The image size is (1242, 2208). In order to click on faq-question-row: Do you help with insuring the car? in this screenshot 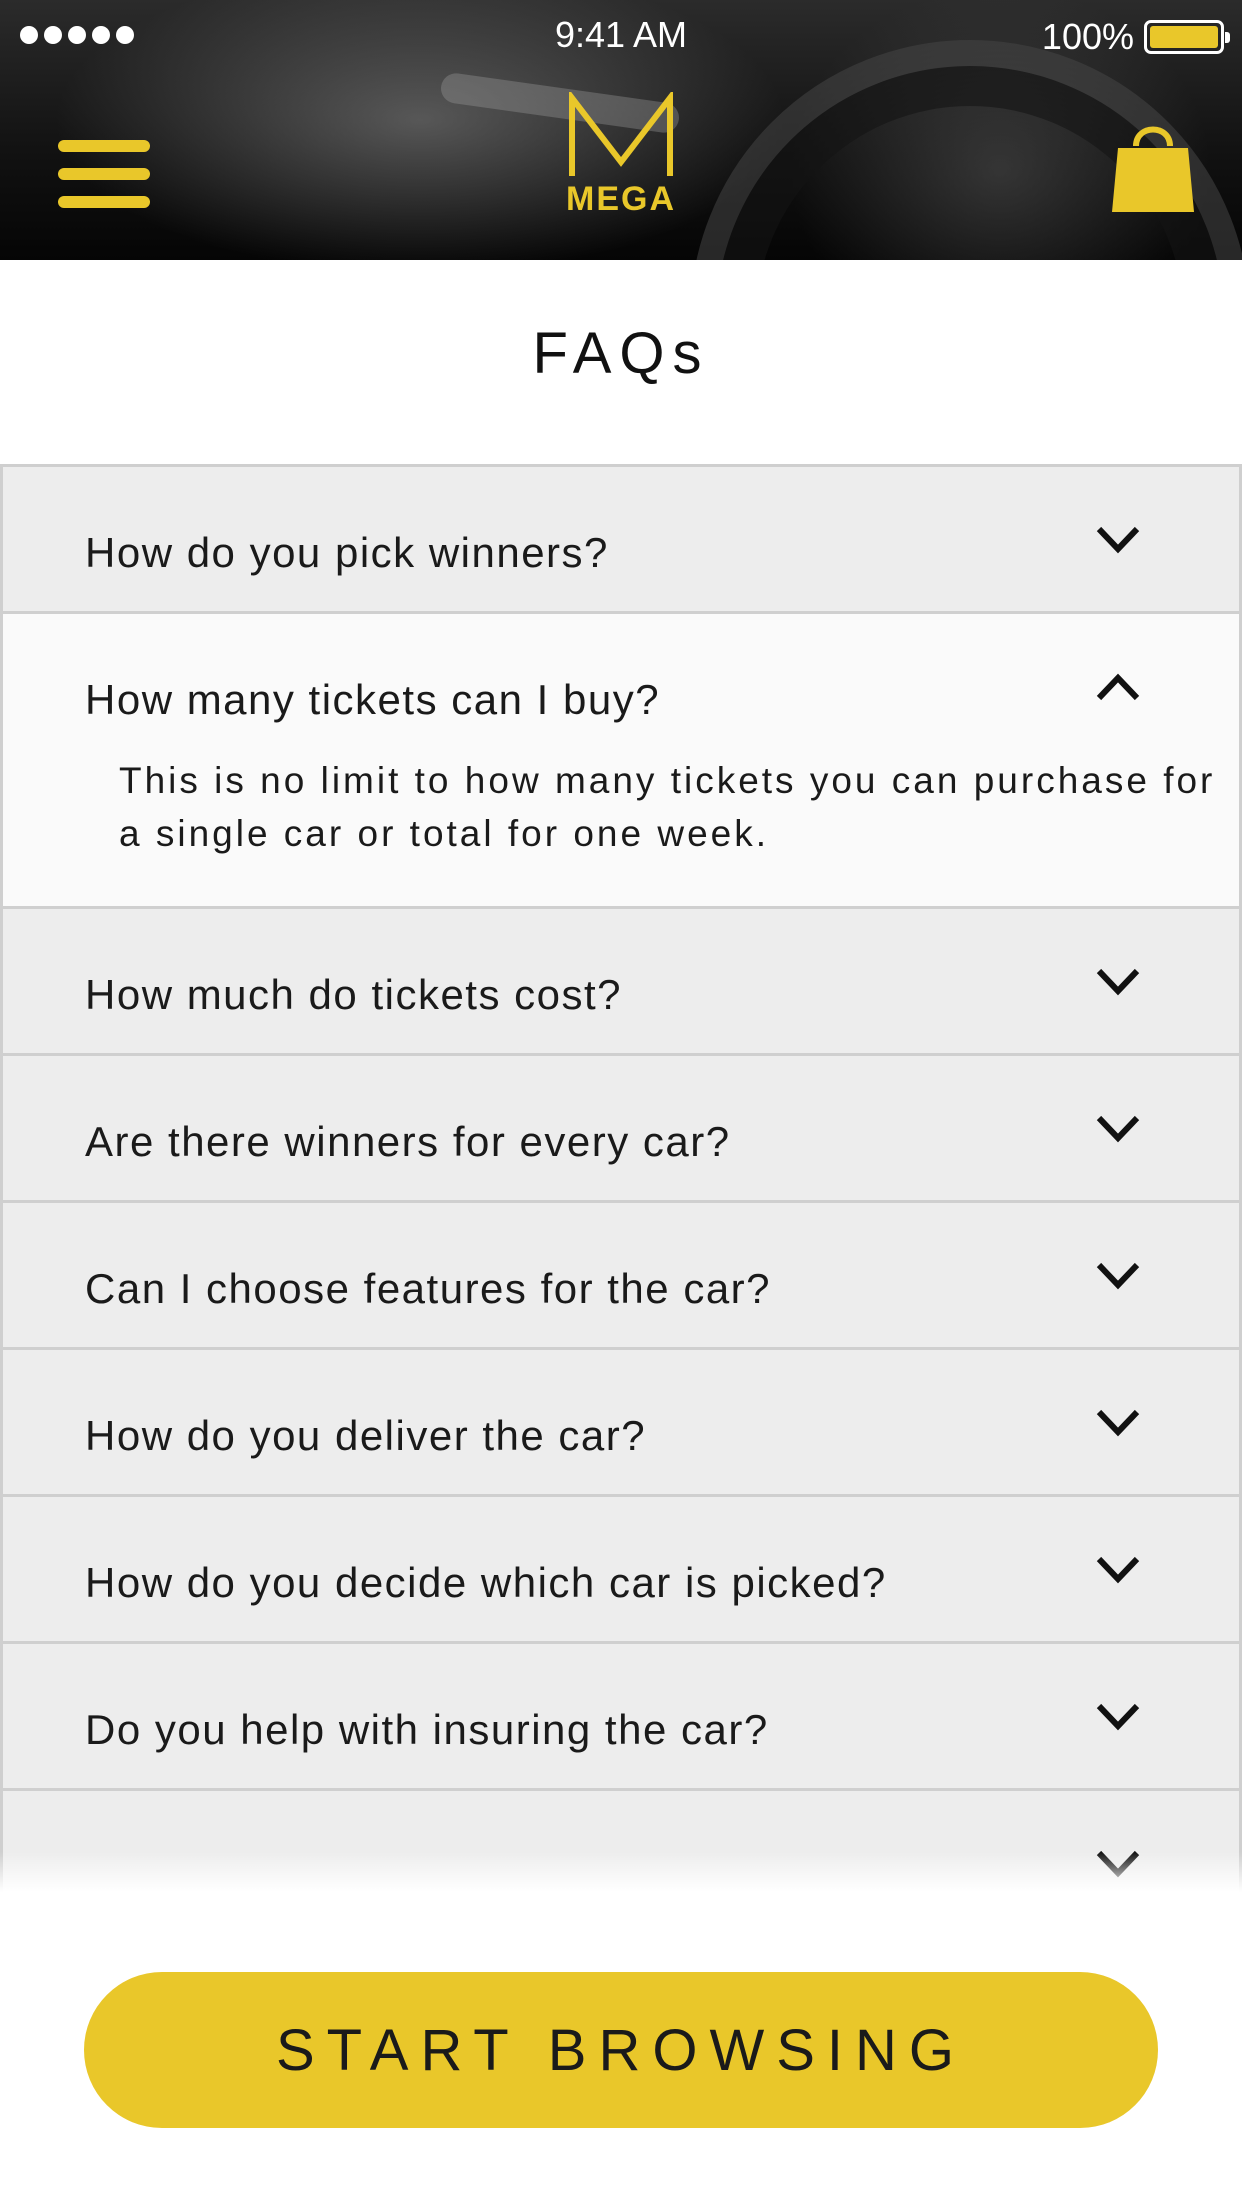, I will do `click(621, 1716)`.